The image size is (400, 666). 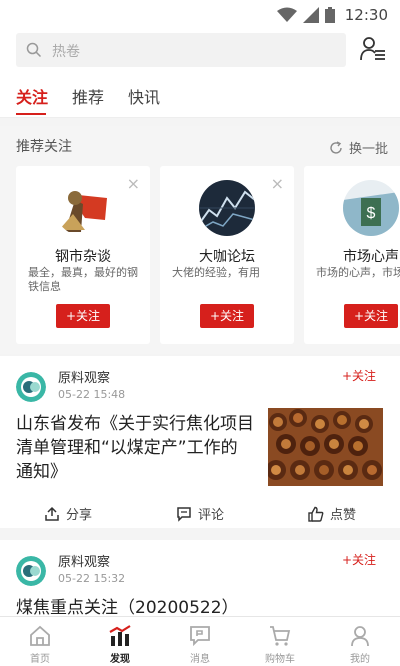 I want to click on nav-label: 首页, so click(x=40, y=659).